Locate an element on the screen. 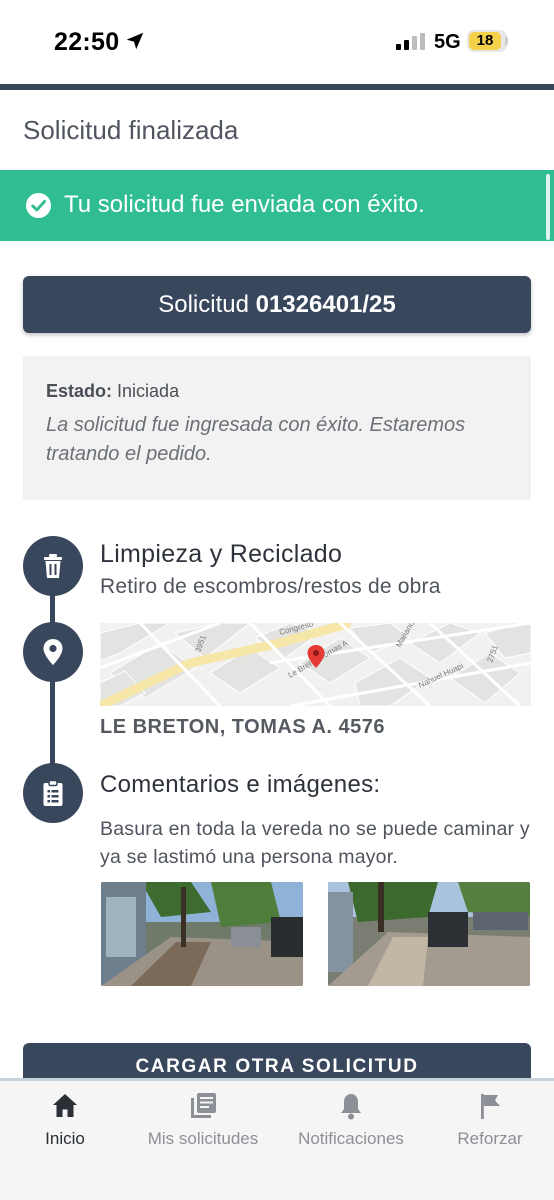  map-pin-icon is located at coordinates (53, 652).